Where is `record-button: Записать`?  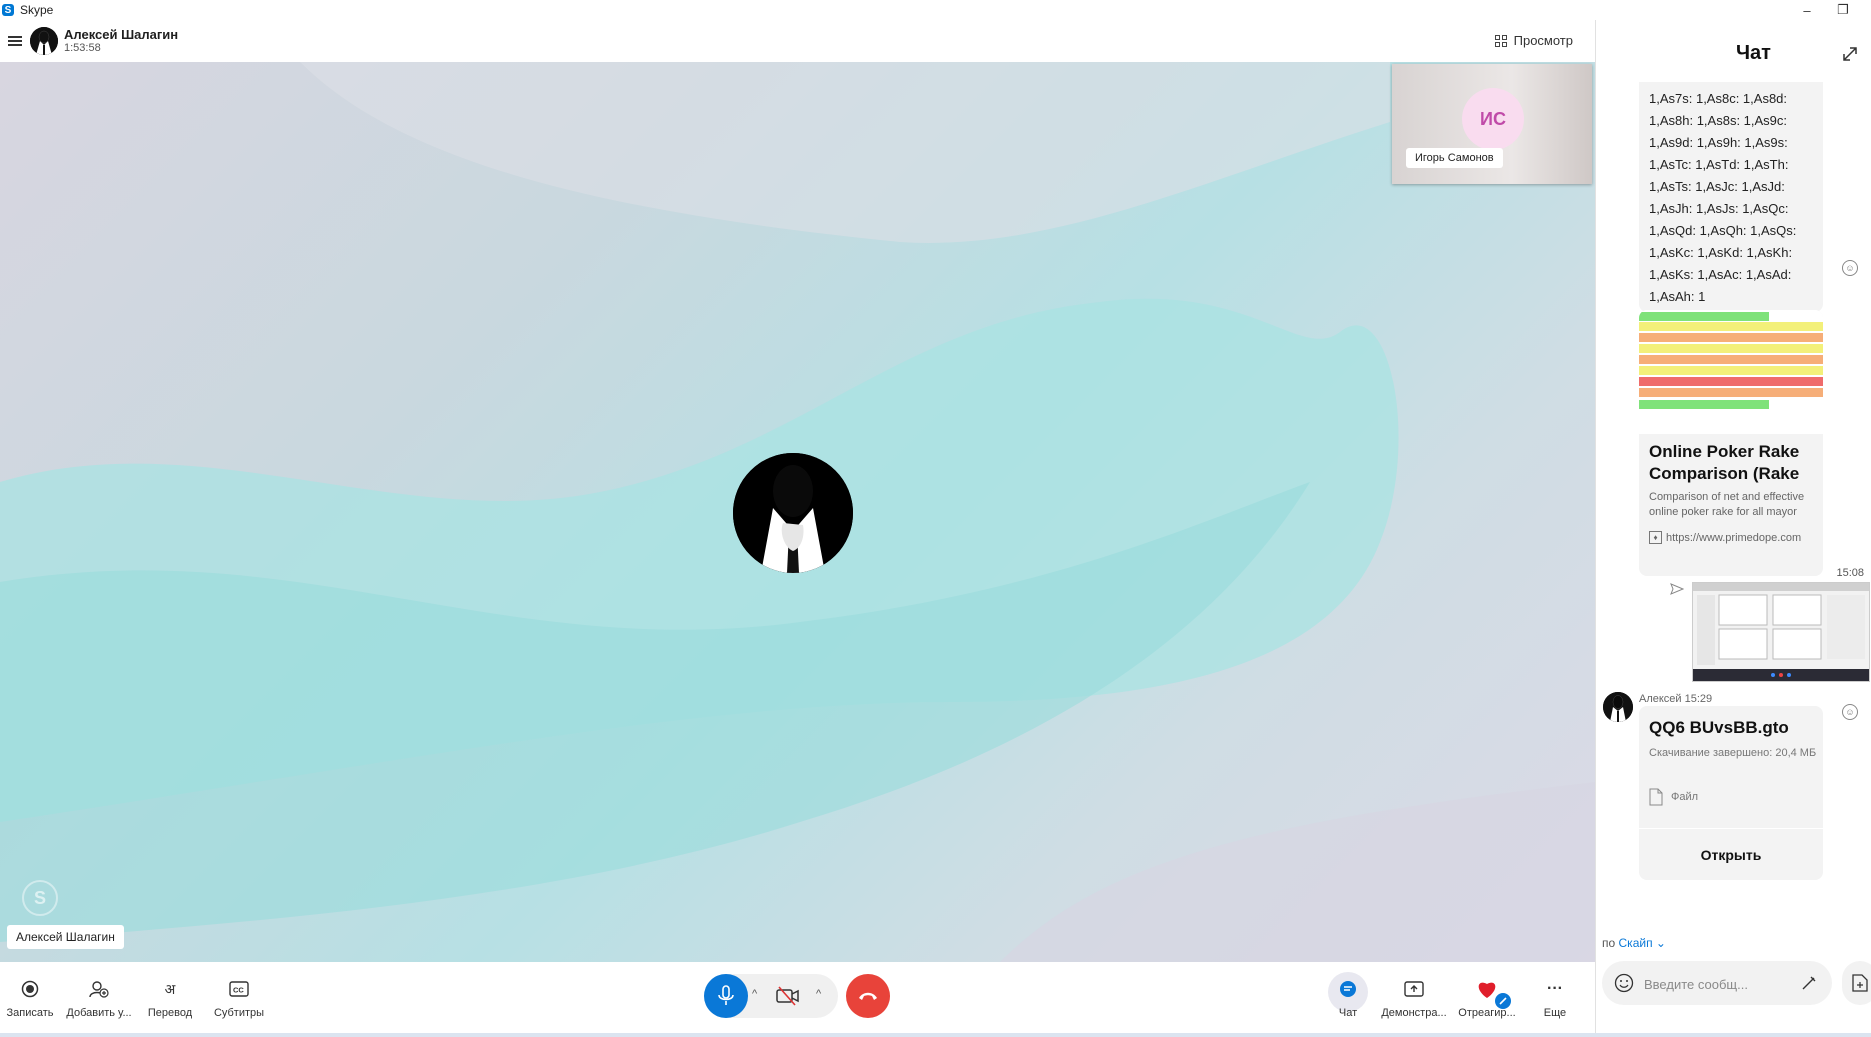 record-button: Записать is located at coordinates (32, 997).